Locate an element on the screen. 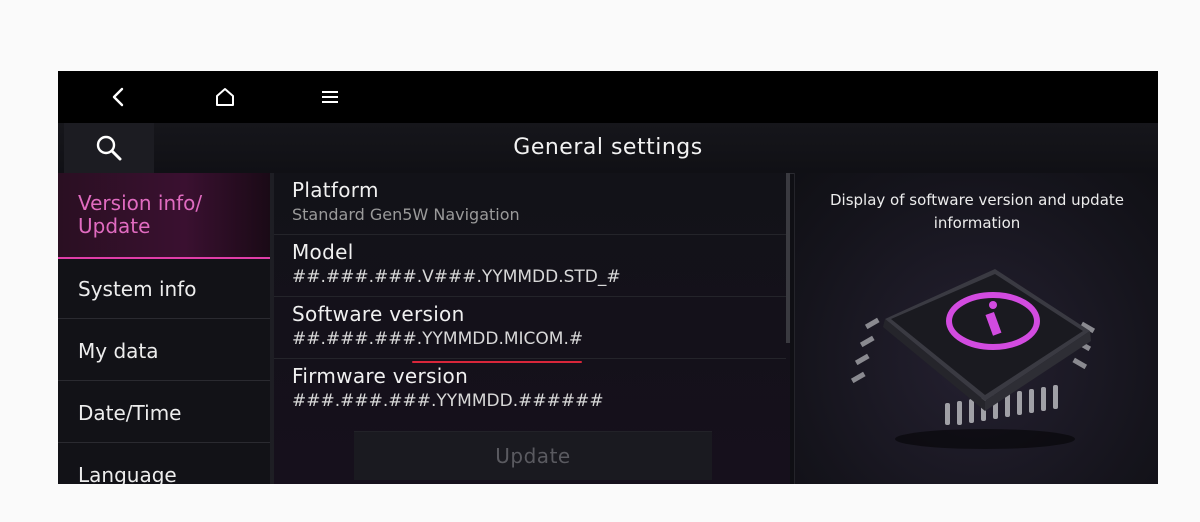  sidebar-item-my-data: My data is located at coordinates (164, 351).